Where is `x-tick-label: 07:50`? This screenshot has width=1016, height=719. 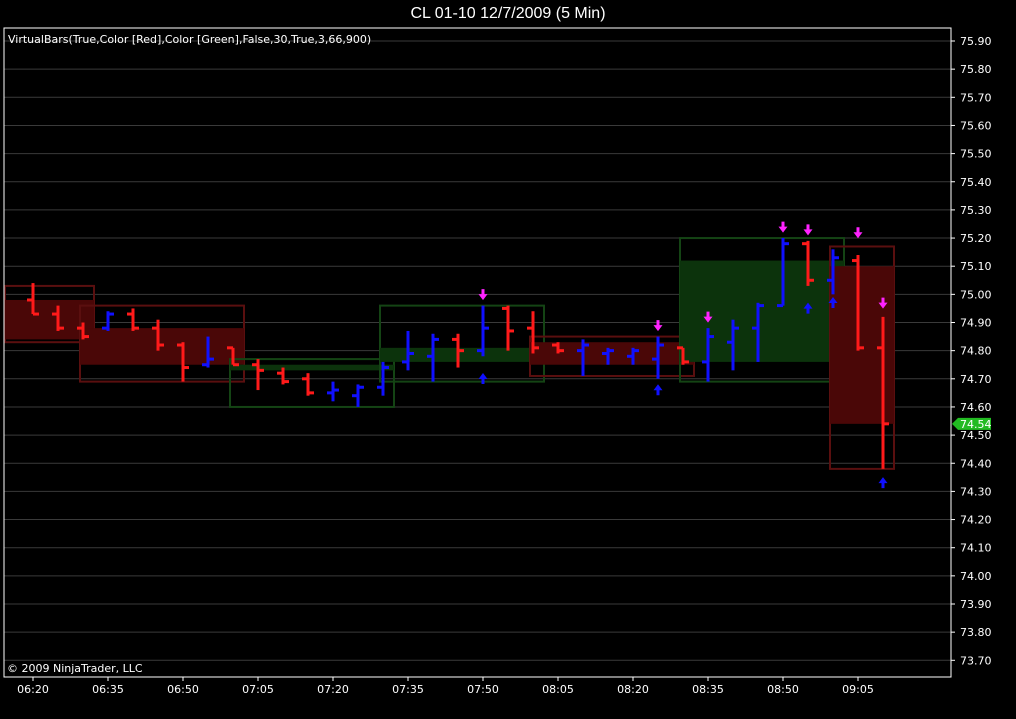
x-tick-label: 07:50 is located at coordinates (483, 689).